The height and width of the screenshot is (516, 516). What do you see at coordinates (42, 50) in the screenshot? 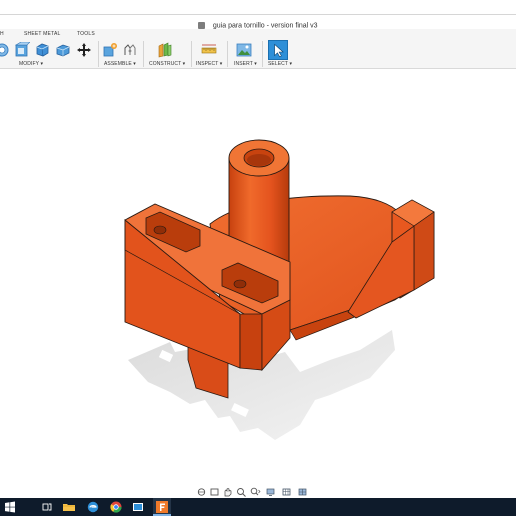
I see `shell-icon` at bounding box center [42, 50].